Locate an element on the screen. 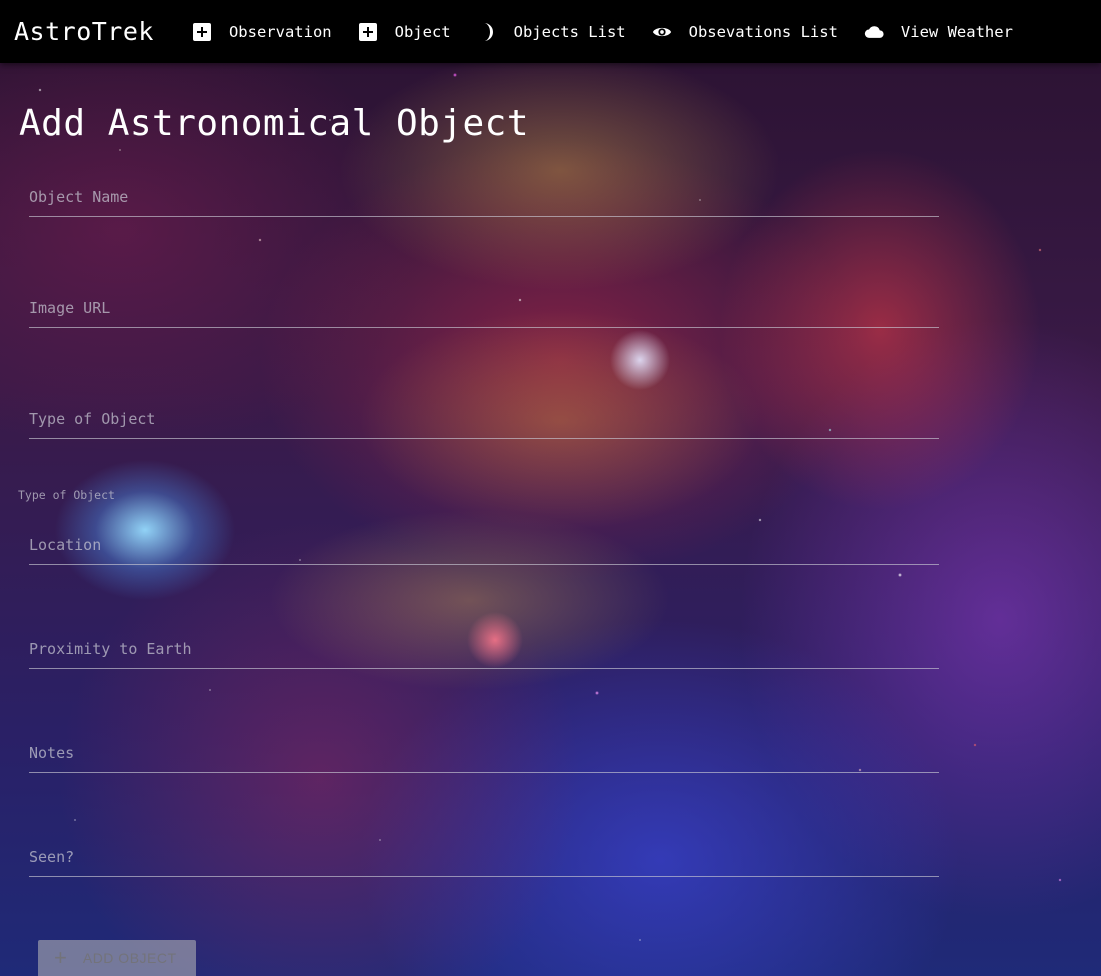 The height and width of the screenshot is (976, 1101). location-field is located at coordinates (484, 546).